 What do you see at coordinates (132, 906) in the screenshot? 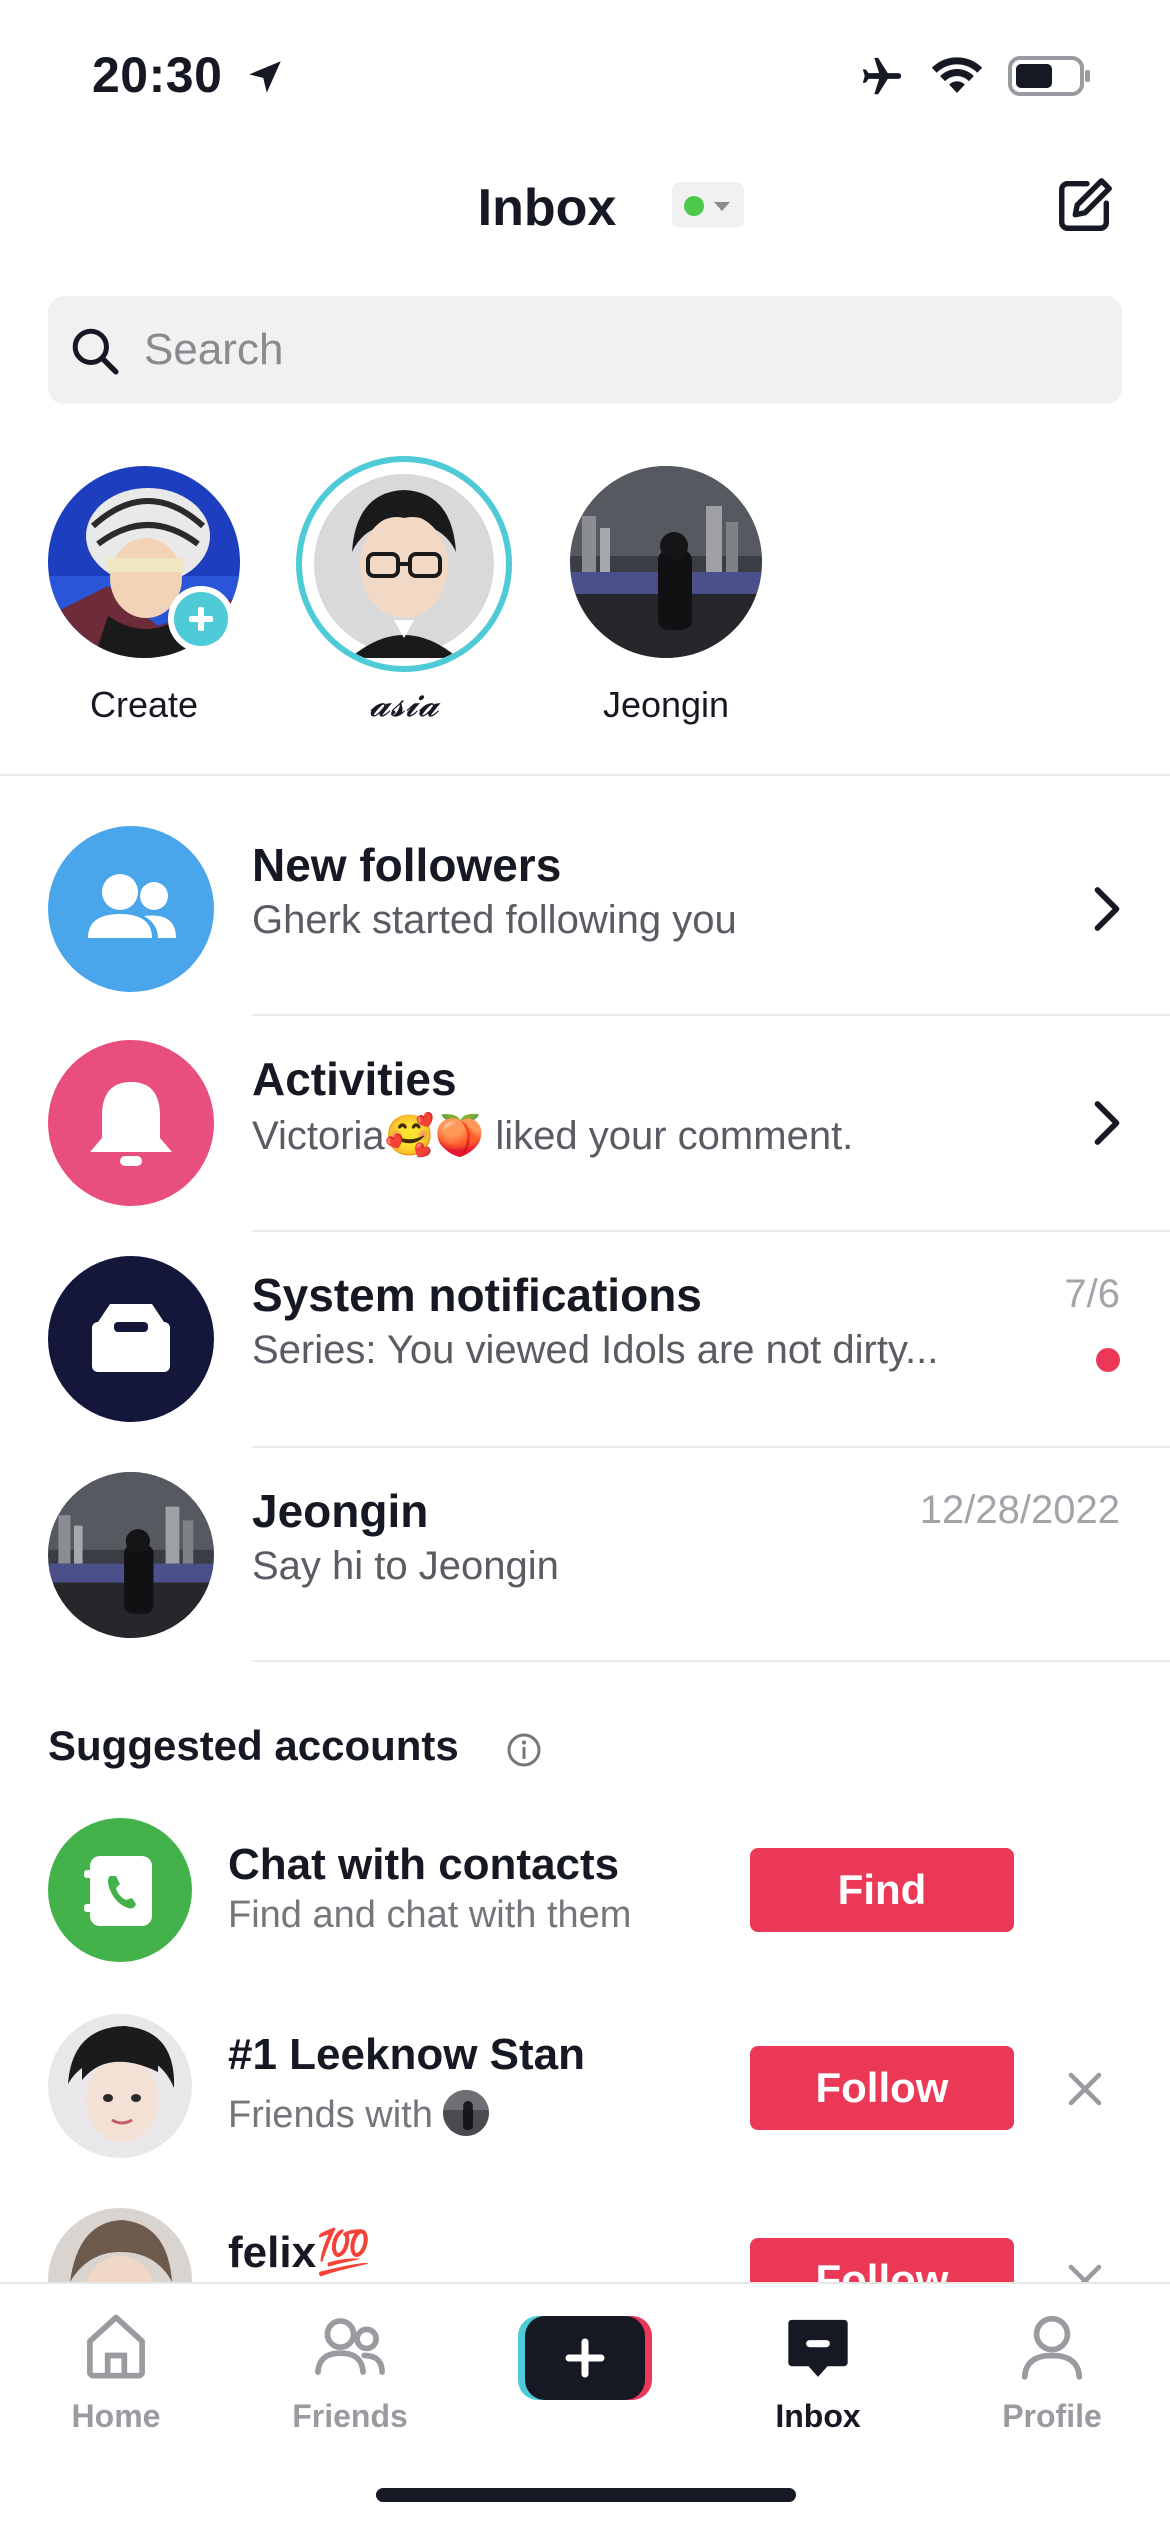
I see `people-icon` at bounding box center [132, 906].